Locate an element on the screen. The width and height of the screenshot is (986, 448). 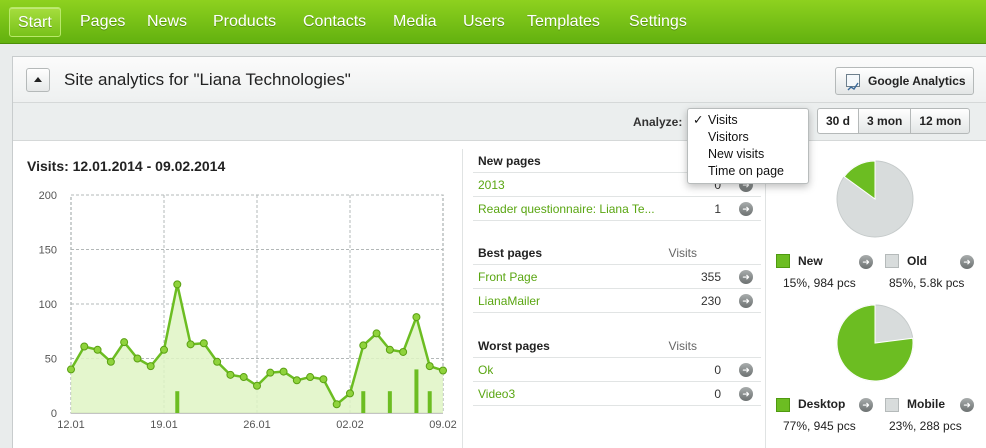
page-link: LianaMailer is located at coordinates (509, 301).